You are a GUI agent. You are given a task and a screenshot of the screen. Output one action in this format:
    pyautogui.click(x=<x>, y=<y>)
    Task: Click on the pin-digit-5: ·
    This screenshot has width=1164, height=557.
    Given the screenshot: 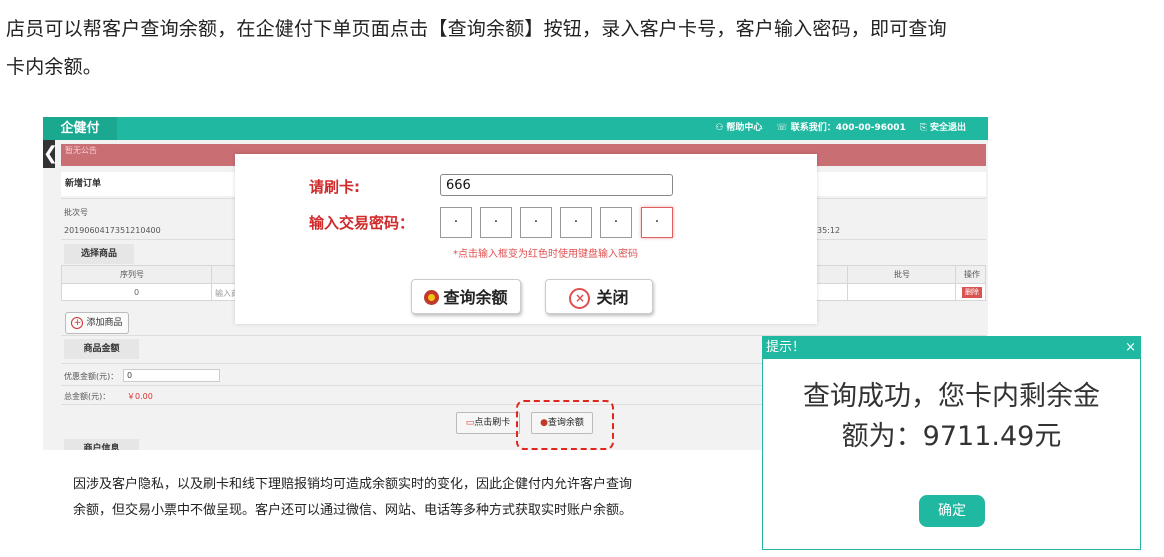 What is the action you would take?
    pyautogui.click(x=616, y=222)
    